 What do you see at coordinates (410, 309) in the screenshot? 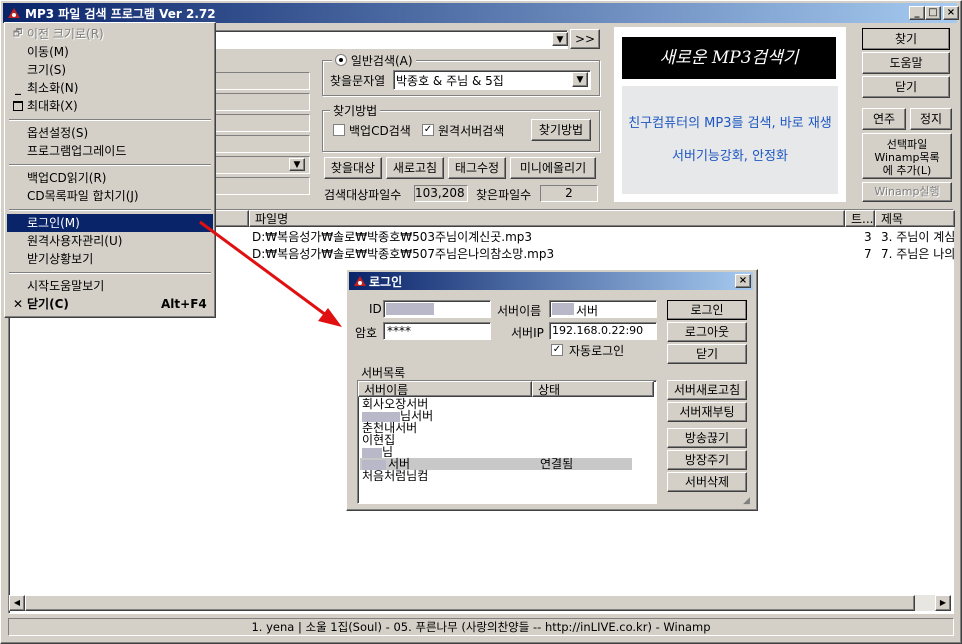
I see `id-redacted` at bounding box center [410, 309].